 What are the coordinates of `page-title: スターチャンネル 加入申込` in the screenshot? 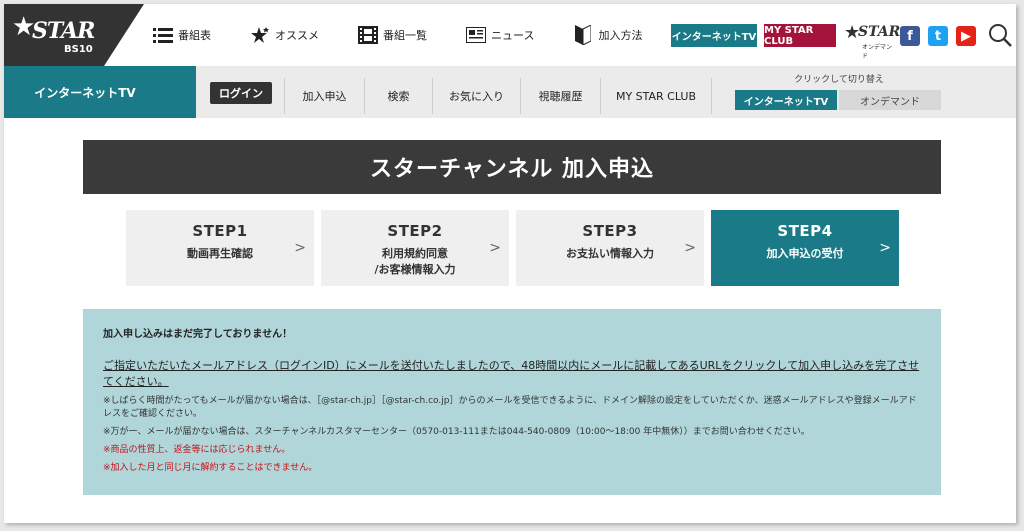 It's located at (512, 167).